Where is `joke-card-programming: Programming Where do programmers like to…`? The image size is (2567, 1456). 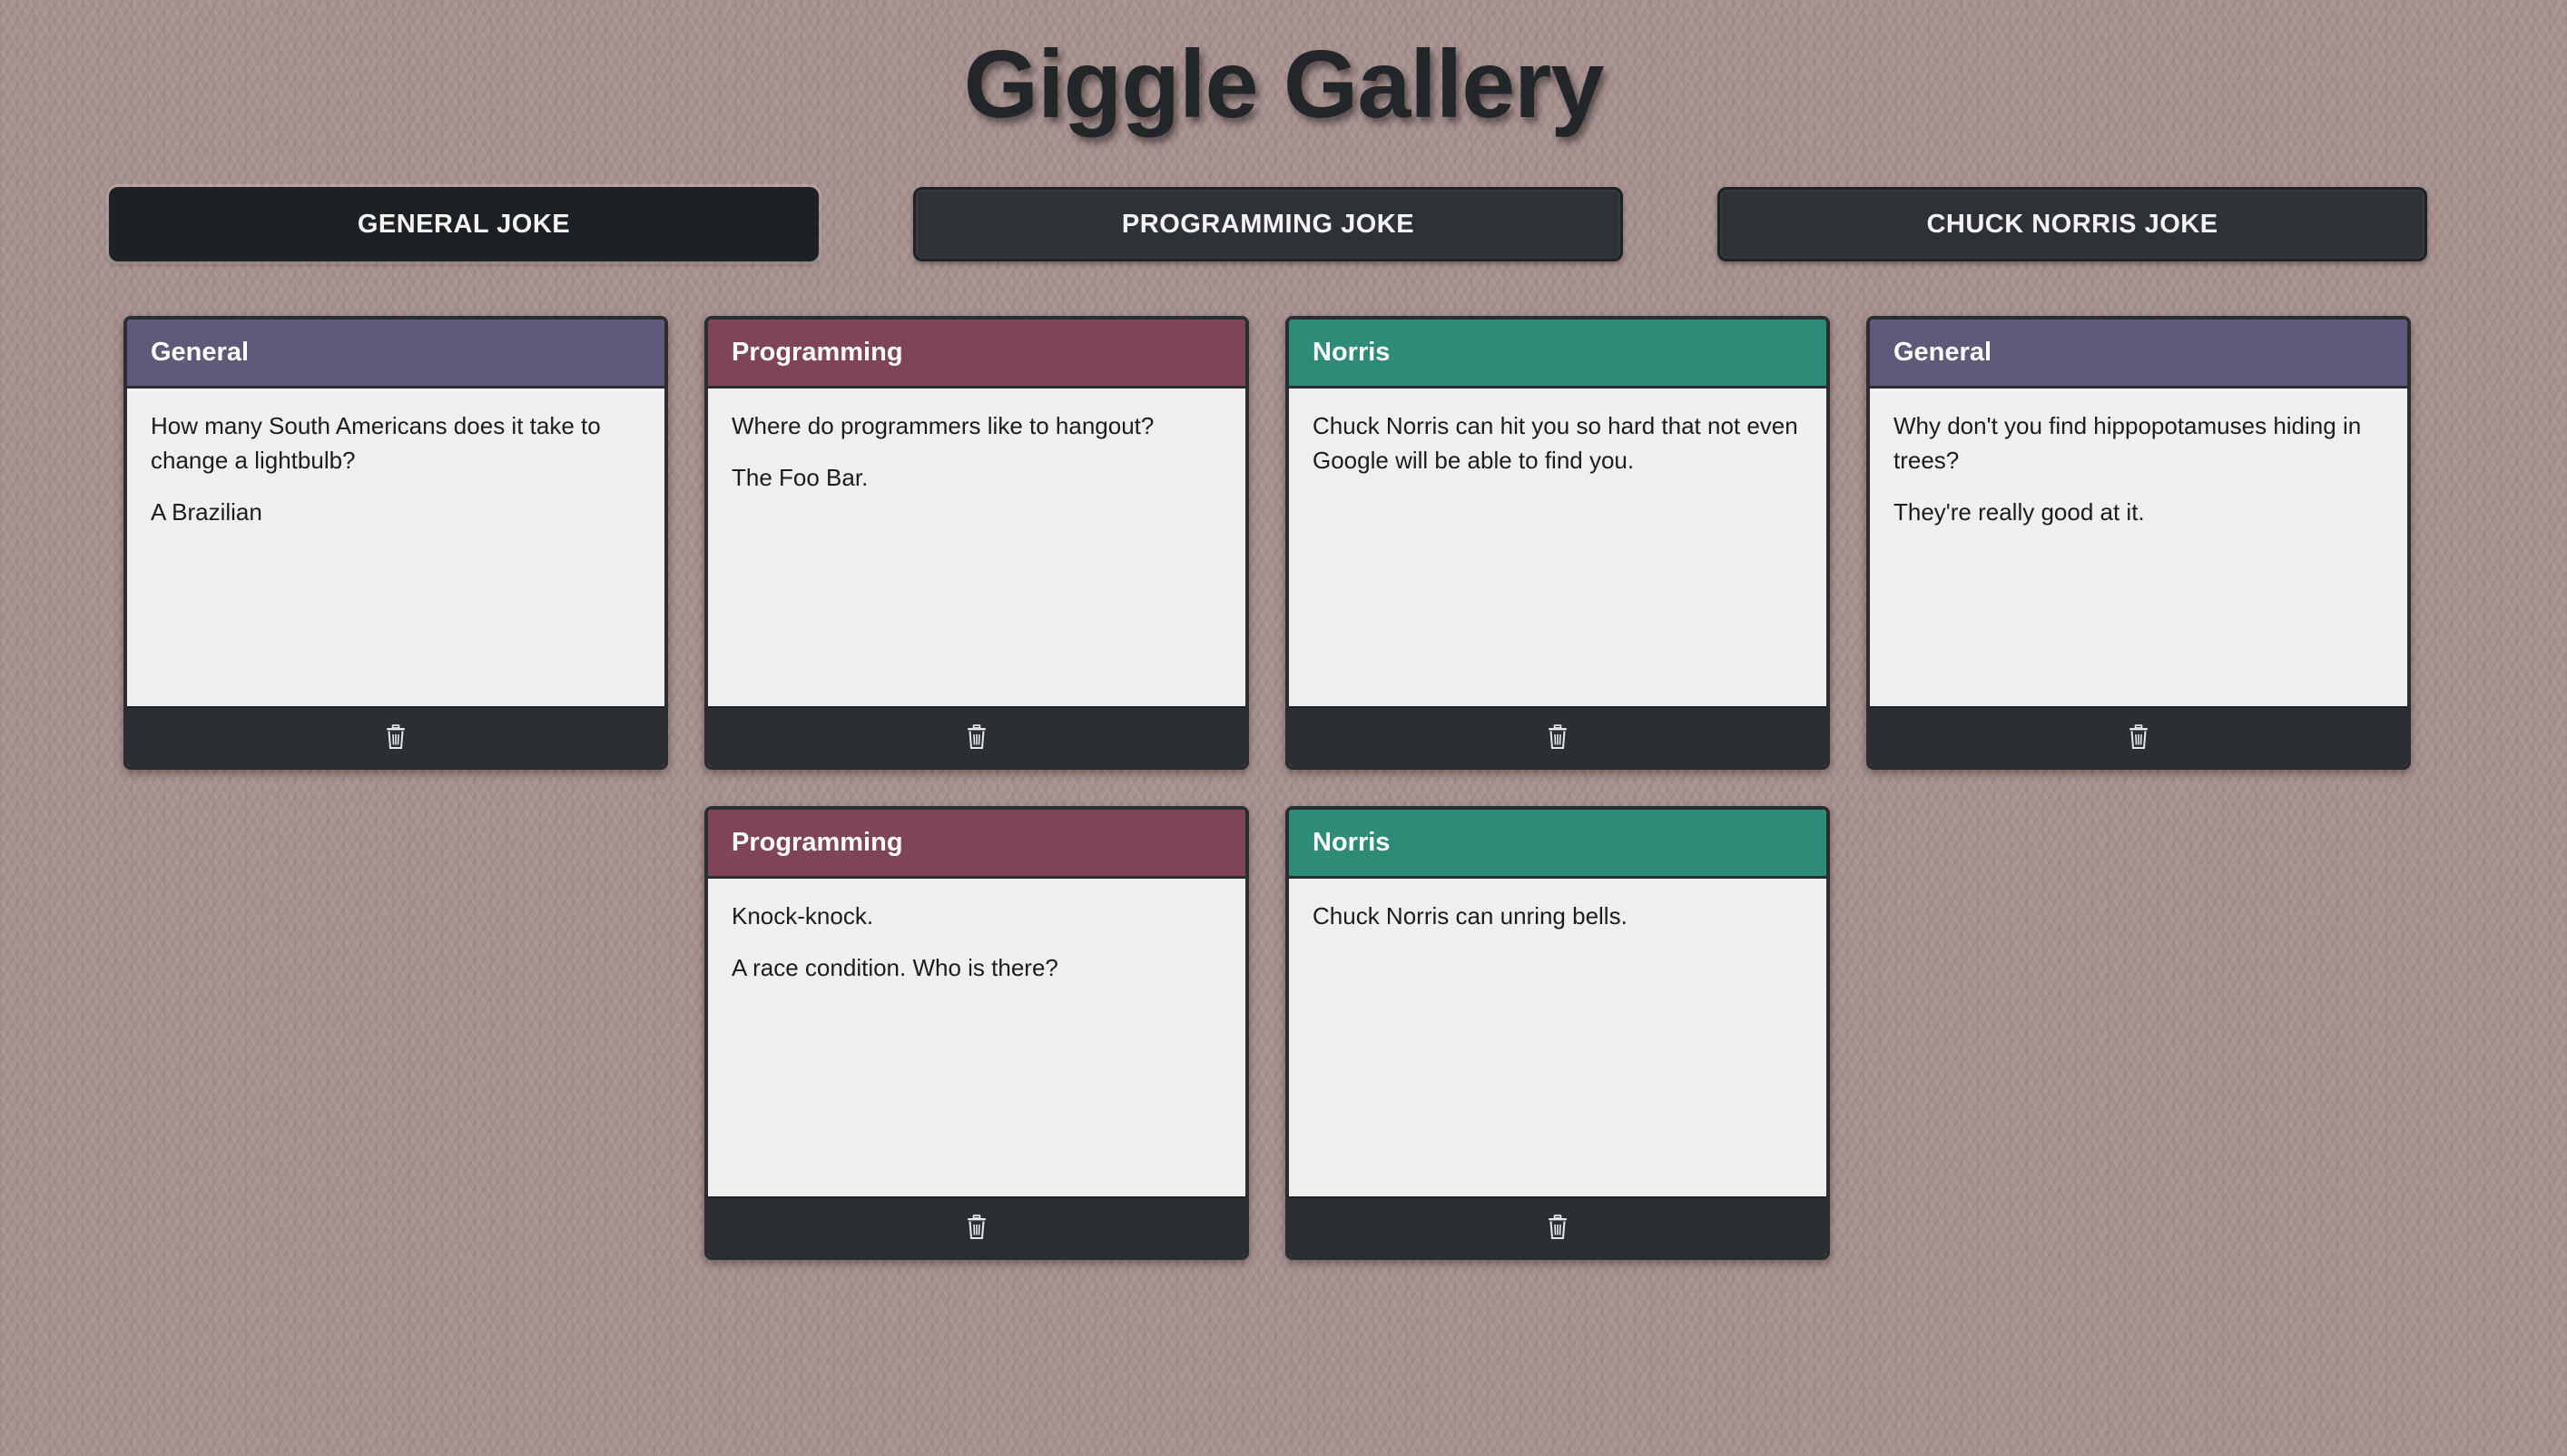 joke-card-programming: Programming Where do programmers like to… is located at coordinates (976, 543).